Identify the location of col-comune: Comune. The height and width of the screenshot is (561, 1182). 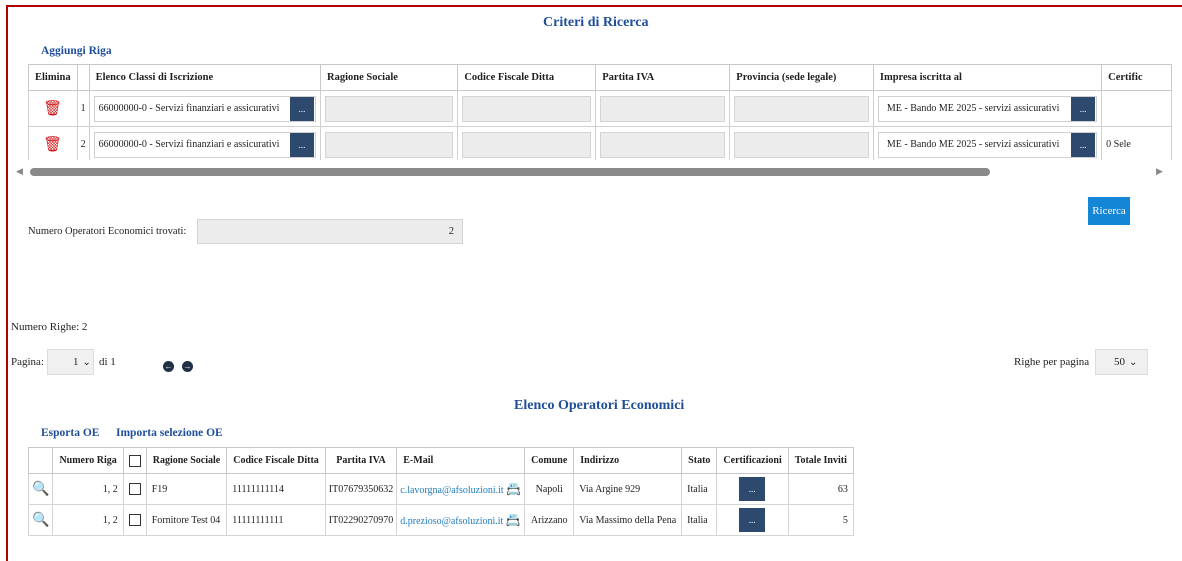
(549, 460).